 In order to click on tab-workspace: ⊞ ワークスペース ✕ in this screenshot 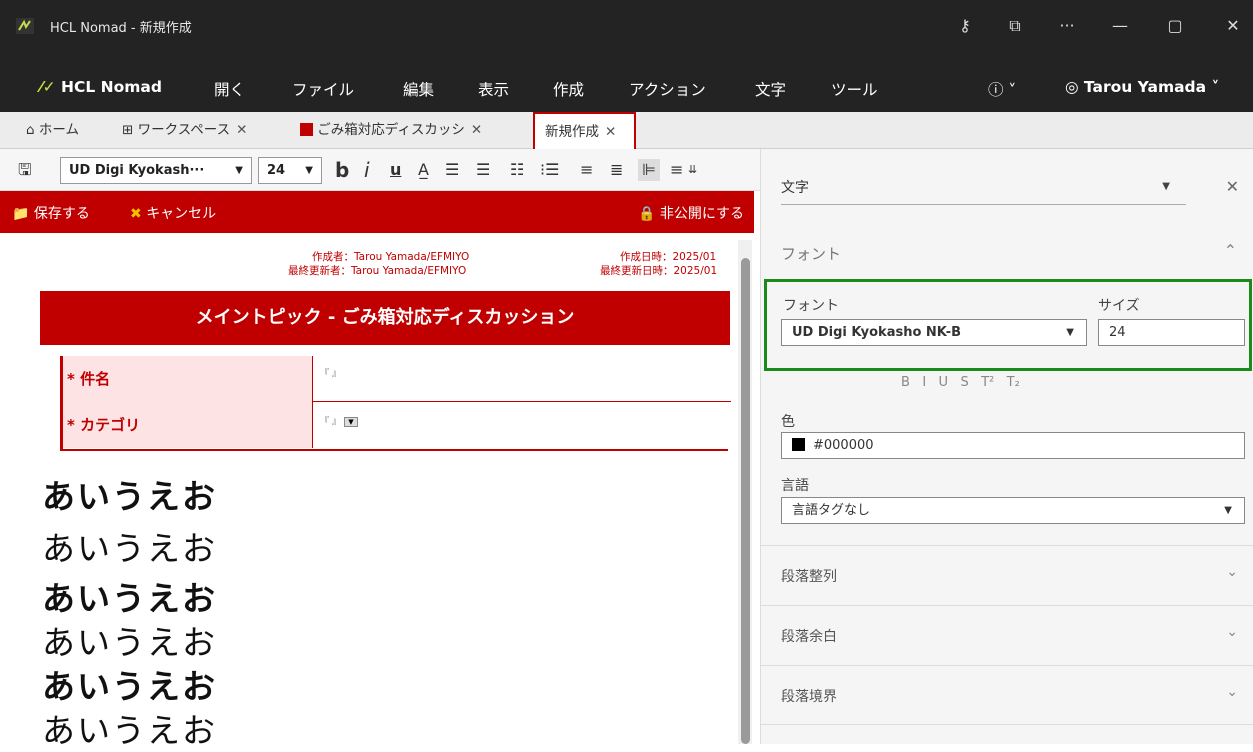, I will do `click(184, 130)`.